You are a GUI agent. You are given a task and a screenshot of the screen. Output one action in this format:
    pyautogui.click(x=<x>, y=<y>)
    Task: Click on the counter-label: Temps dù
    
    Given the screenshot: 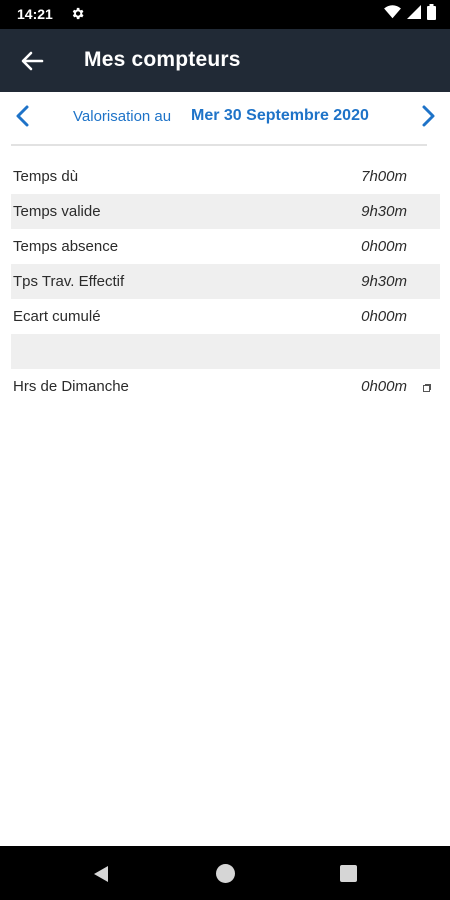 What is the action you would take?
    pyautogui.click(x=46, y=176)
    